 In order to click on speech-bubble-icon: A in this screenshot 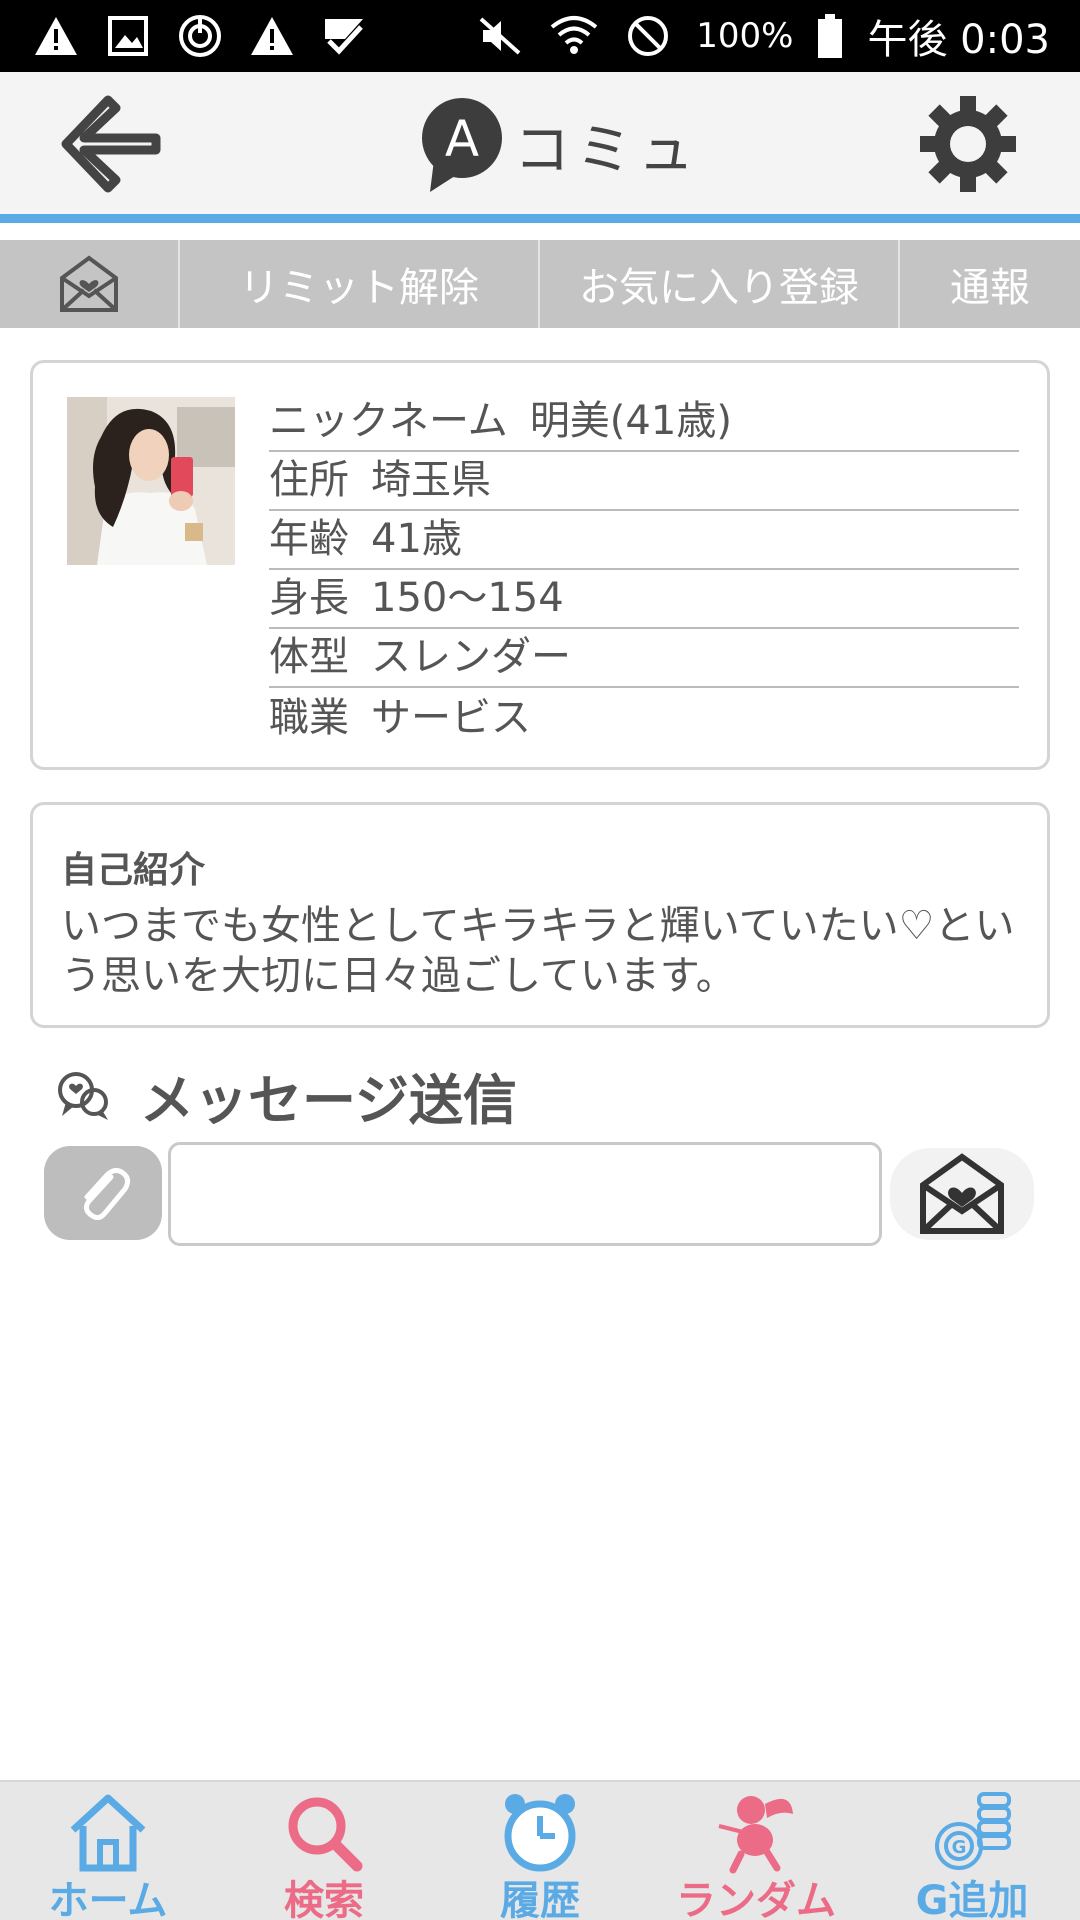, I will do `click(462, 145)`.